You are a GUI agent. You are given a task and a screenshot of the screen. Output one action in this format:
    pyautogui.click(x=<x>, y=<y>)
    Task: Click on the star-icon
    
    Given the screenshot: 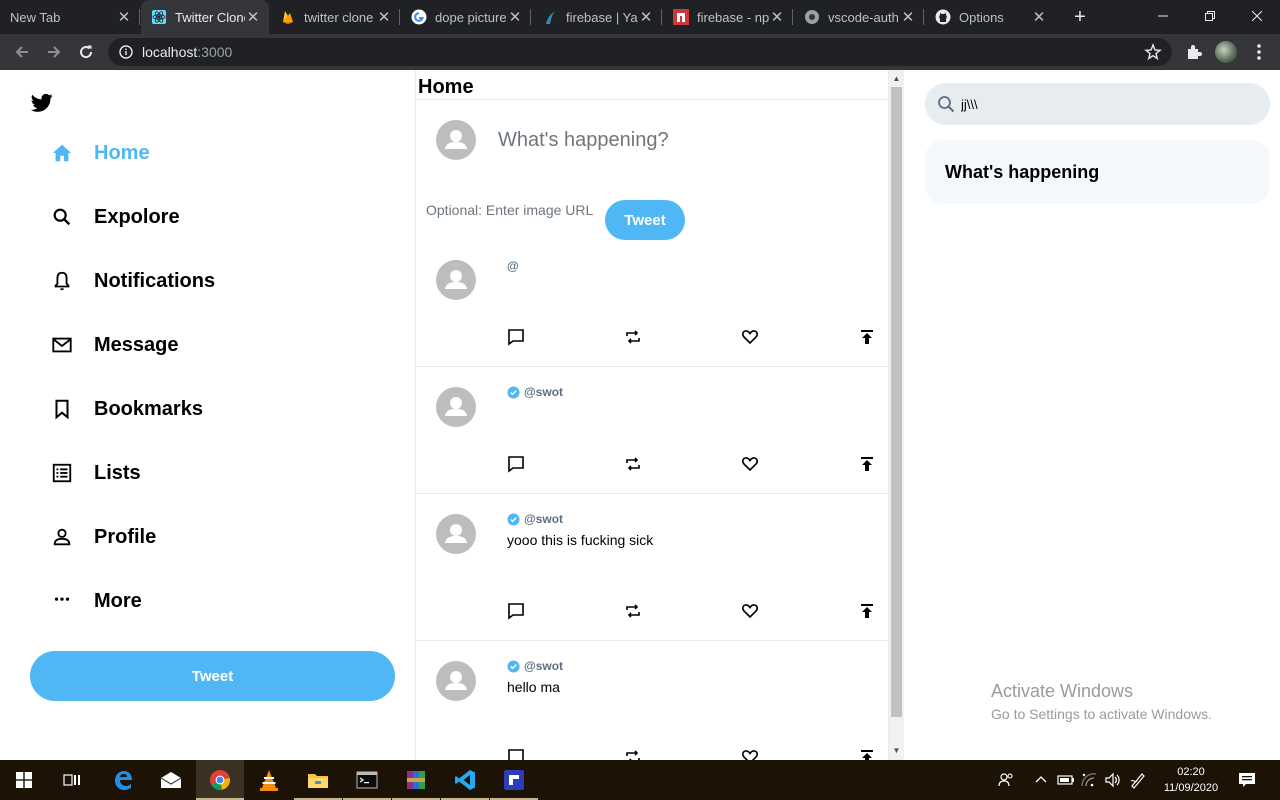 What is the action you would take?
    pyautogui.click(x=1153, y=52)
    